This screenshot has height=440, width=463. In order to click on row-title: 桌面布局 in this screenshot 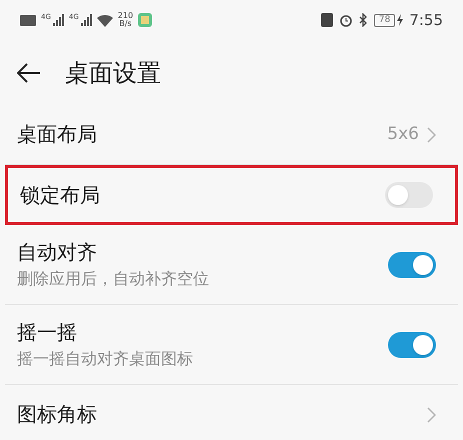, I will do `click(57, 134)`.